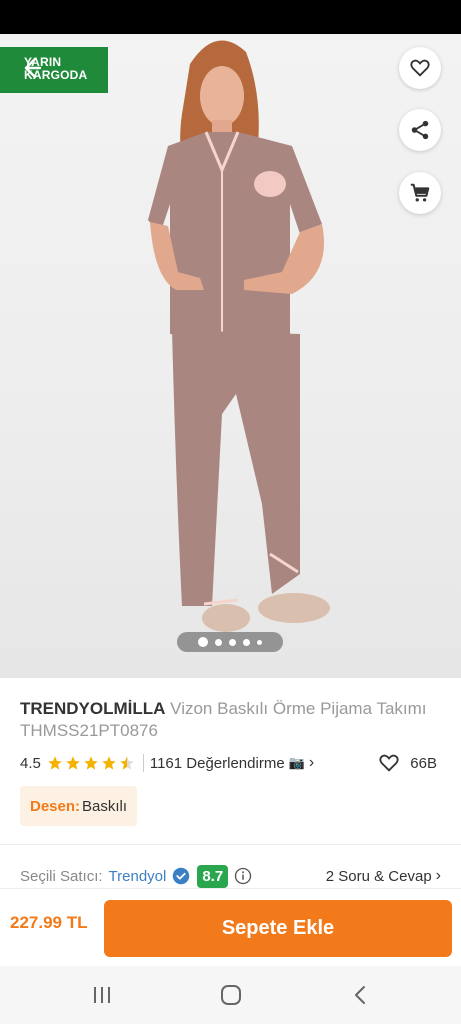 The height and width of the screenshot is (1024, 461). I want to click on section-divider, so click(230, 844).